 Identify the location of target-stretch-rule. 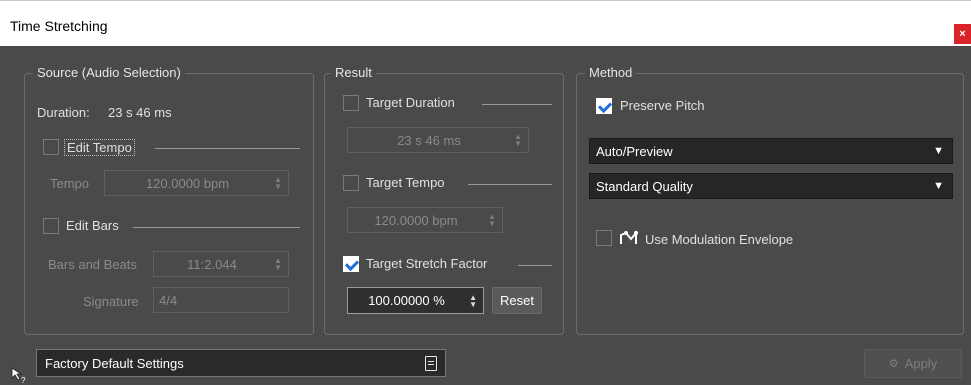
(535, 265).